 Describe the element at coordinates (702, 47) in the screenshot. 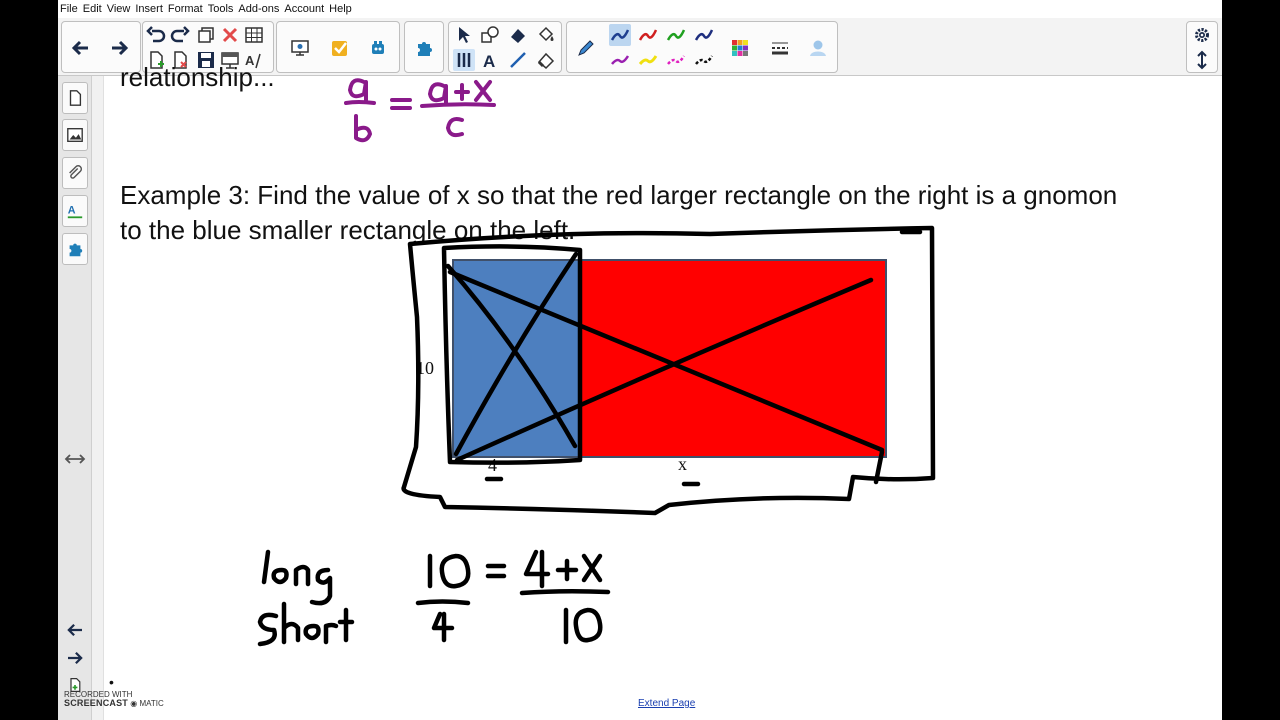

I see `toolbar-group-pens` at that location.